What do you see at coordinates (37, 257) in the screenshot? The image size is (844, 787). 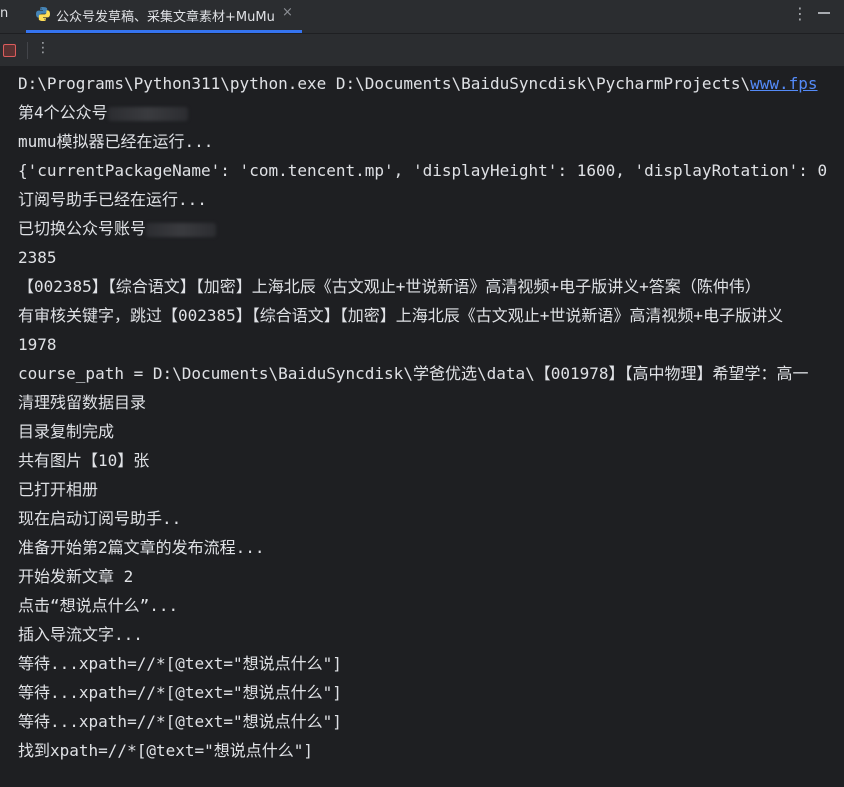 I see `console-line: 2385` at bounding box center [37, 257].